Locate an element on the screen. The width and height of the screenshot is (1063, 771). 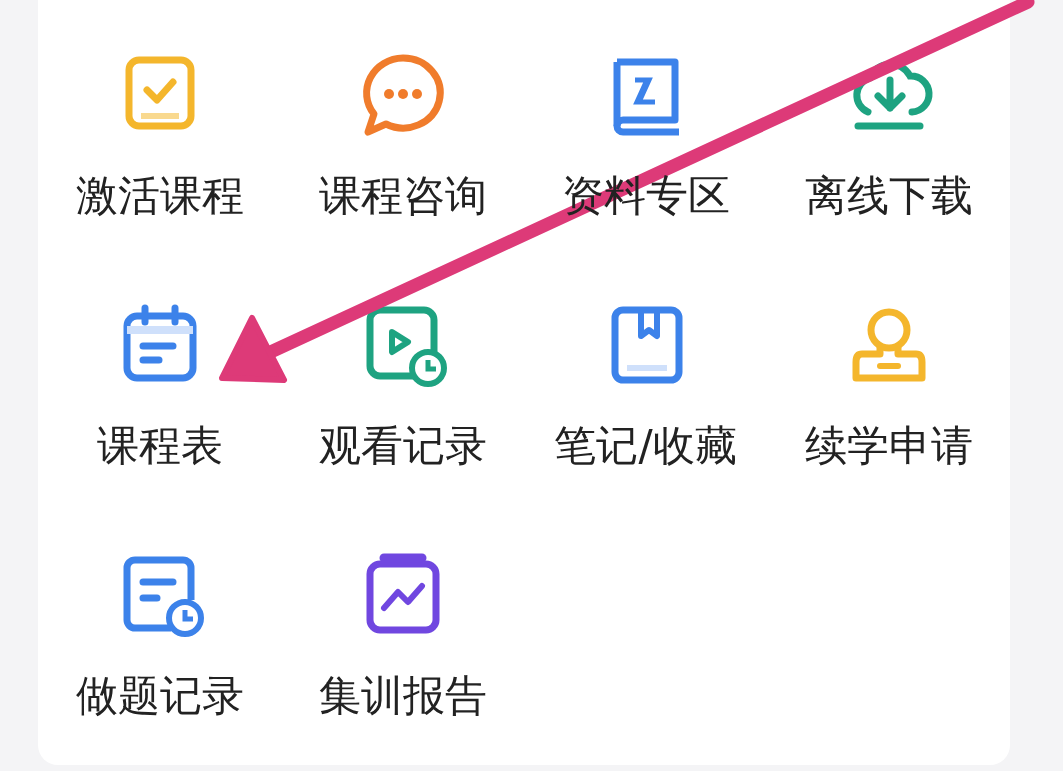
menu-label: 离线下载 is located at coordinates (888, 196).